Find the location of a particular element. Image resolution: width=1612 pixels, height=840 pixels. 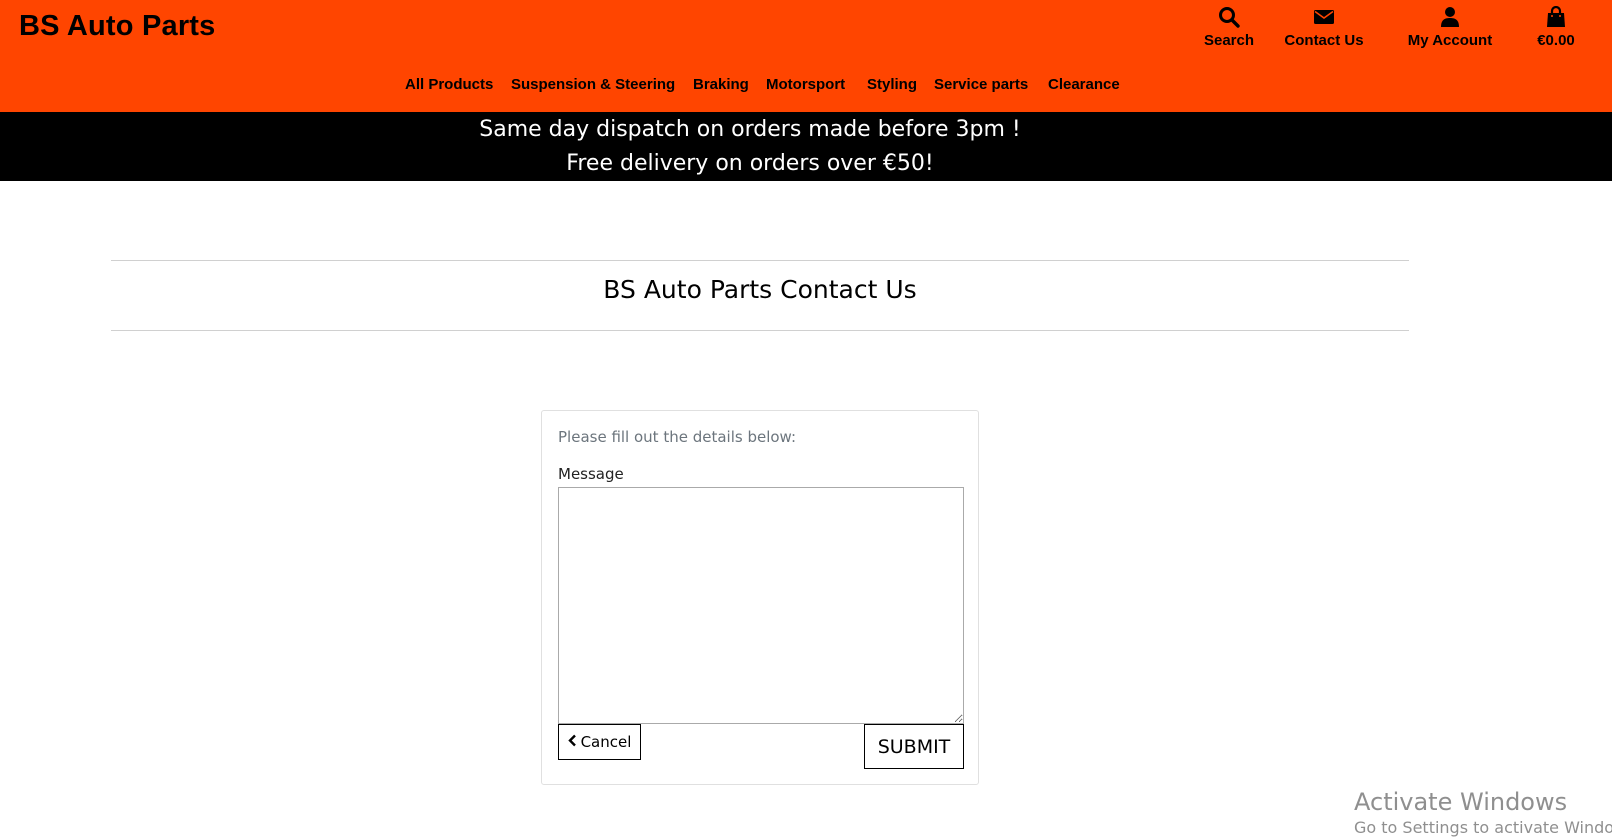

shopping-bag-icon is located at coordinates (1556, 17).